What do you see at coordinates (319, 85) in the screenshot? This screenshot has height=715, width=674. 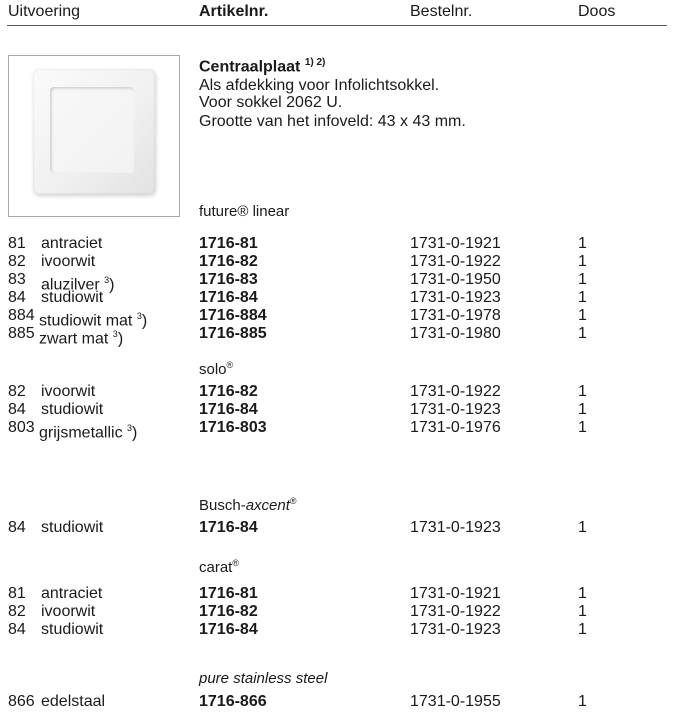 I see `product-description-line-1: Als afdekking voor Infolichtsokkel.` at bounding box center [319, 85].